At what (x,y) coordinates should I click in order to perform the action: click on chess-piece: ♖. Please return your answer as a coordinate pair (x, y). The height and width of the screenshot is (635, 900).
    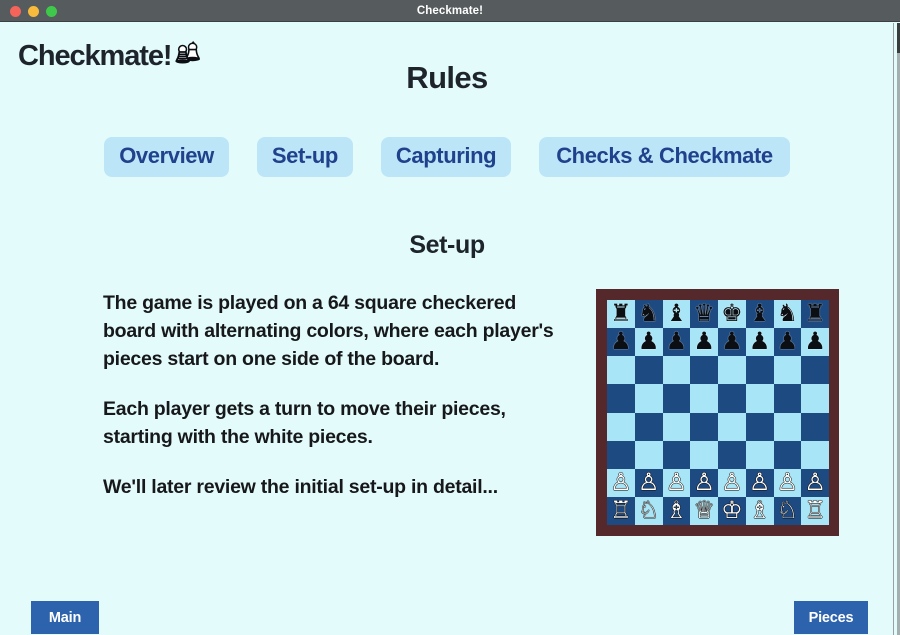
    Looking at the image, I should click on (815, 510).